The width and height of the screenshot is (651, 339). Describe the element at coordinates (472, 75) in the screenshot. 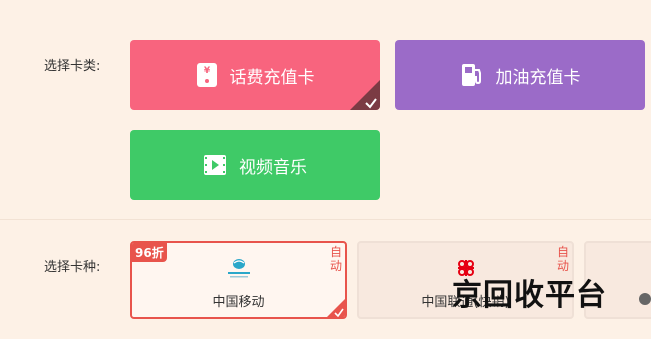

I see `fuel-pump-icon` at that location.